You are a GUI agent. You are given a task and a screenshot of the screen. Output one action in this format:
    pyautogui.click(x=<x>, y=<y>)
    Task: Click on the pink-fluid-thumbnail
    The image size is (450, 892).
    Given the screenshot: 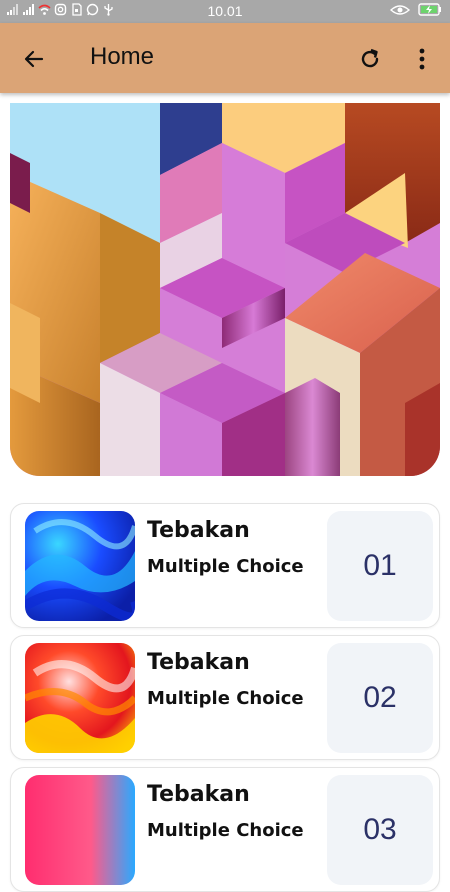 What is the action you would take?
    pyautogui.click(x=80, y=830)
    